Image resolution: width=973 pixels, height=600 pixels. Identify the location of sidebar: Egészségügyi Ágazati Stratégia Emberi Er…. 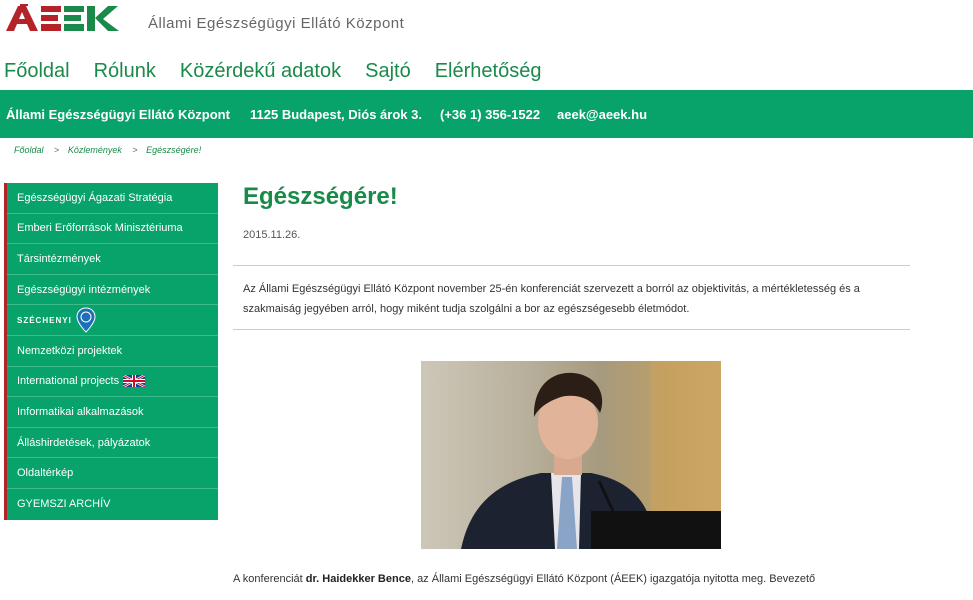
(111, 351).